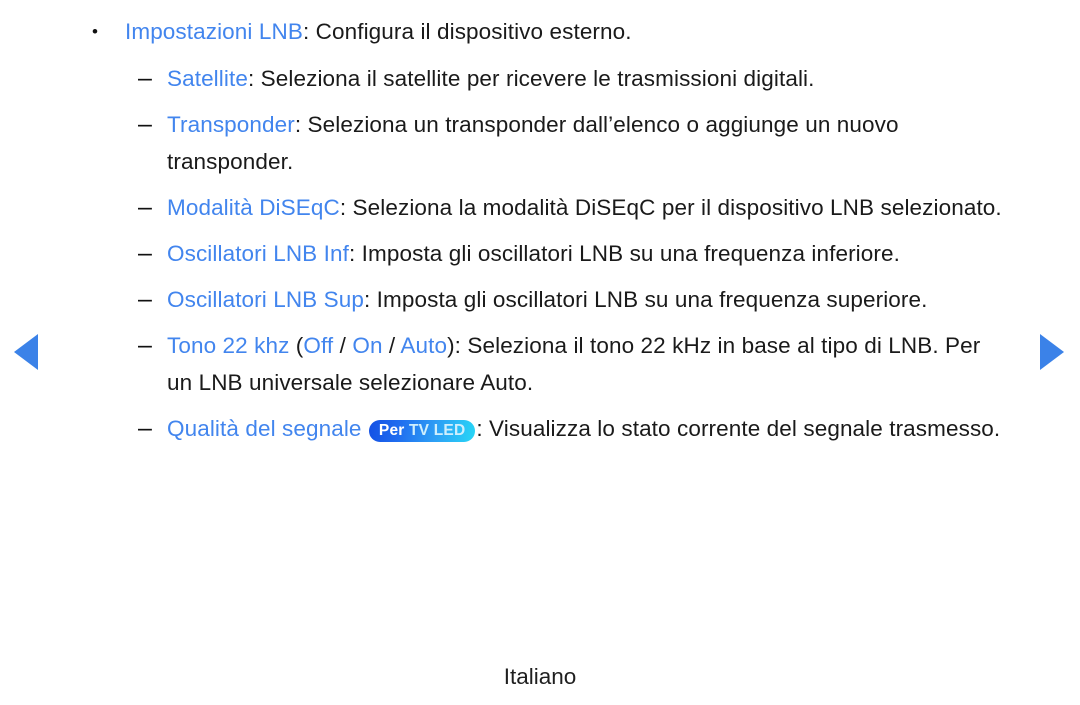 This screenshot has width=1080, height=705. I want to click on item-keyword: Modalità DiSEqC, so click(253, 207).